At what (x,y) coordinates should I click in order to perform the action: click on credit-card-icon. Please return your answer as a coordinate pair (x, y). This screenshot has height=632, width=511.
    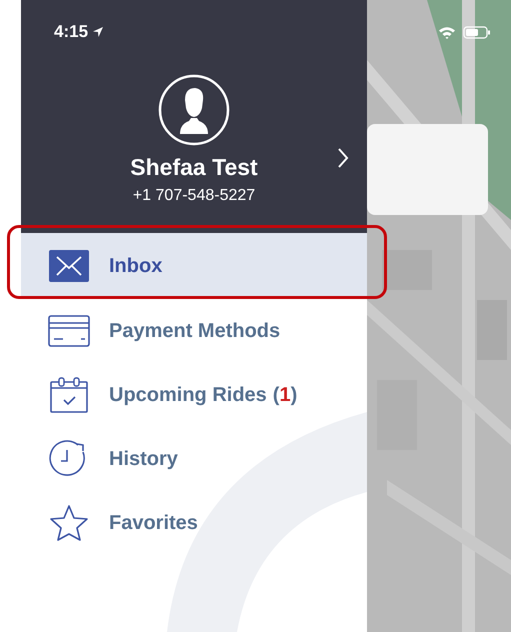
    Looking at the image, I should click on (69, 331).